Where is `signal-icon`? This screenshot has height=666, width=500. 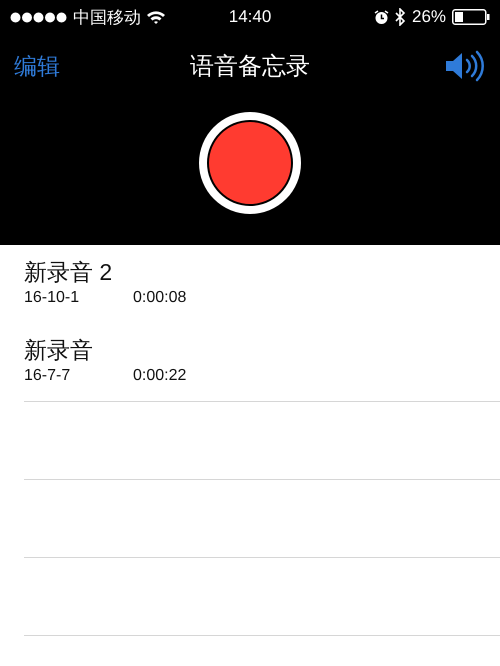 signal-icon is located at coordinates (39, 17).